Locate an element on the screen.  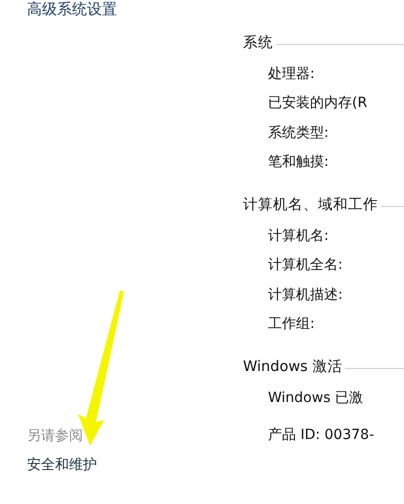
info-label: 系统类型: is located at coordinates (298, 133).